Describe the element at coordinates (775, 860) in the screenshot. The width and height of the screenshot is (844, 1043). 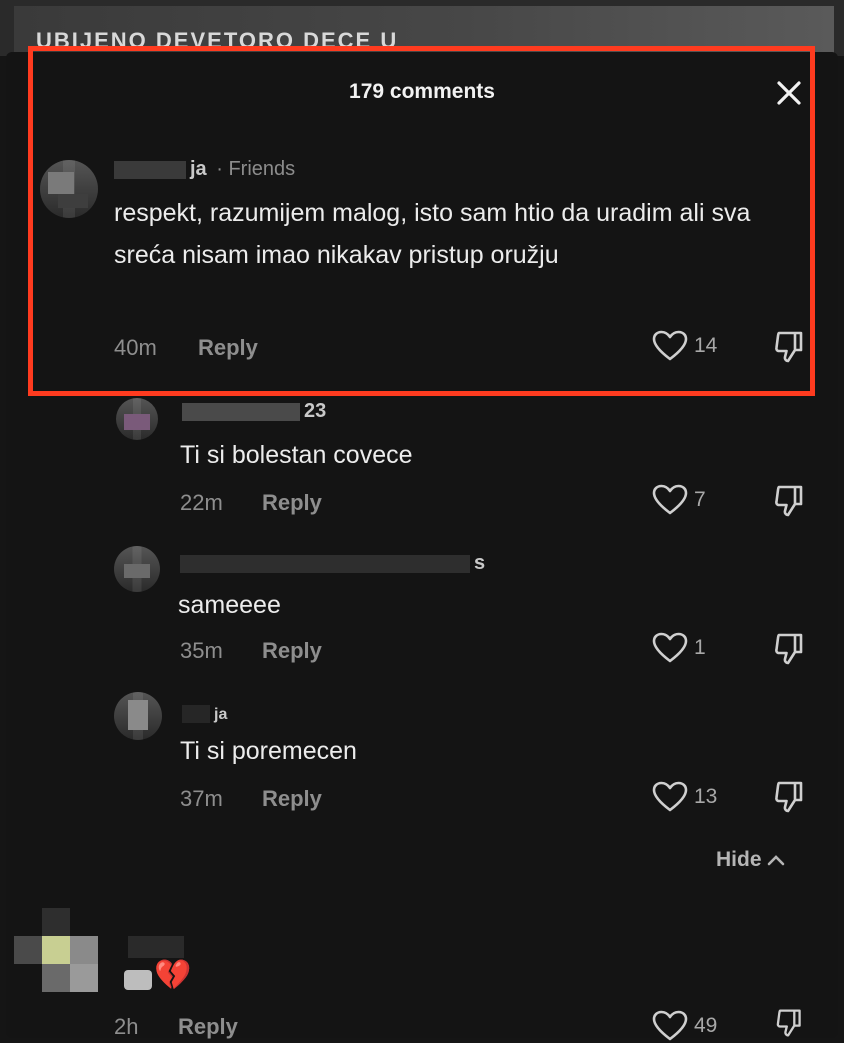
I see `chevron-up-icon` at that location.